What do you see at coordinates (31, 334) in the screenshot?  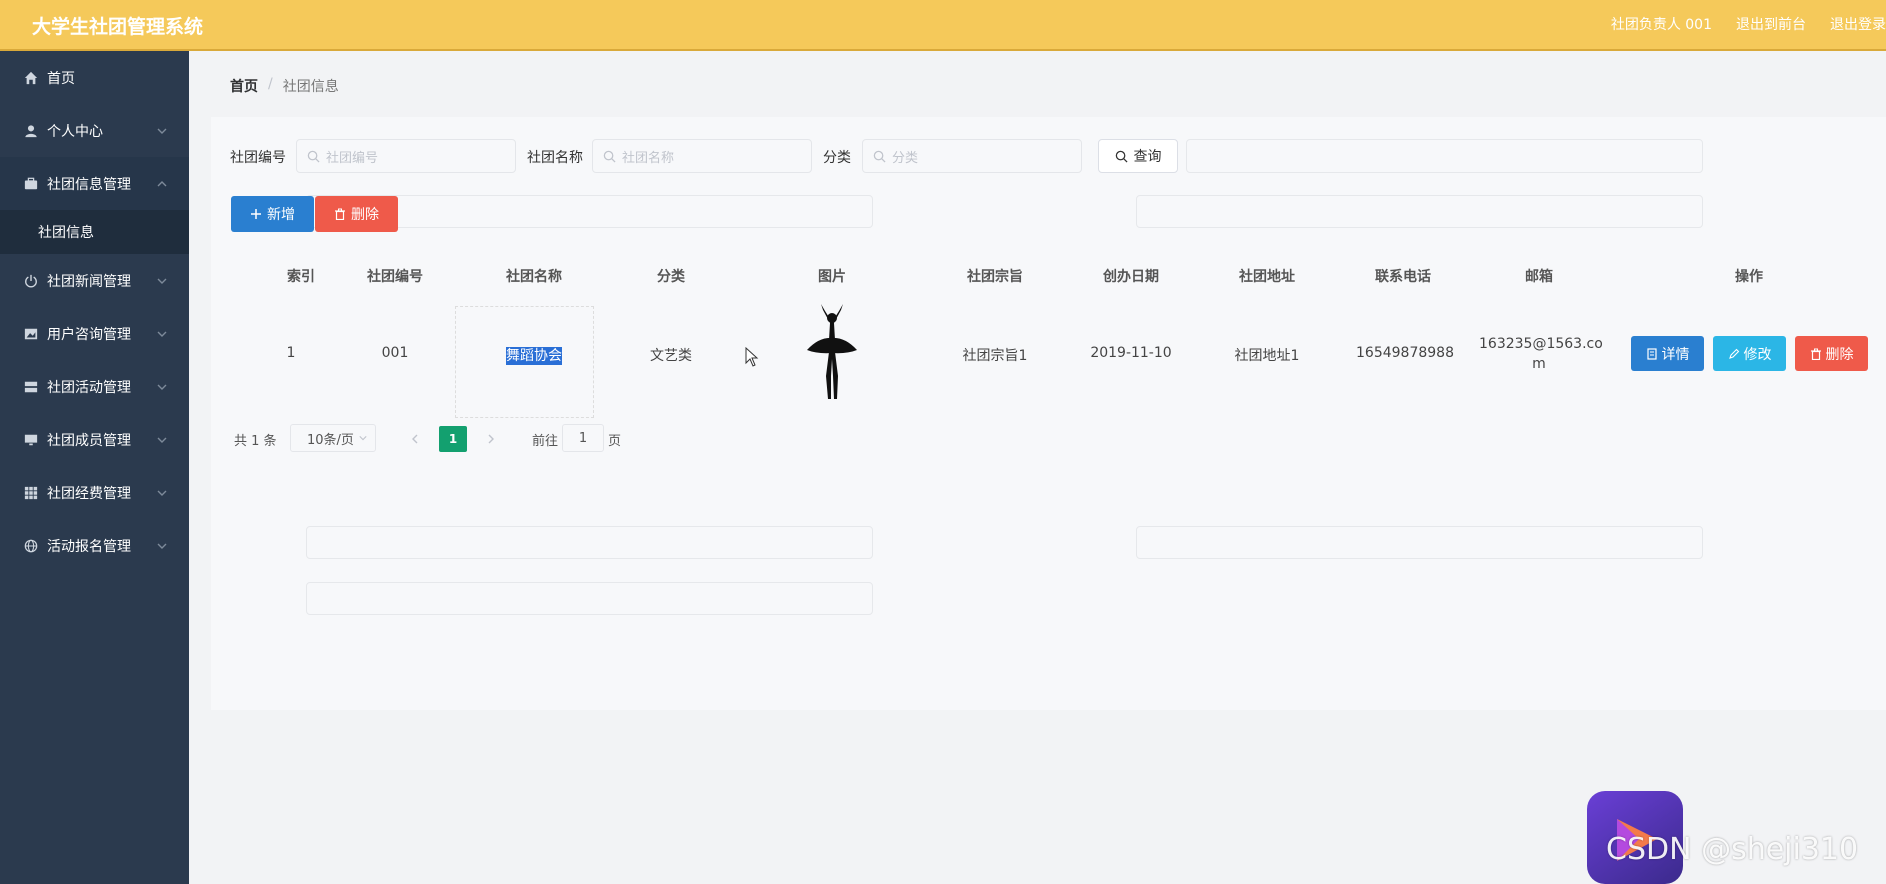 I see `image-icon` at bounding box center [31, 334].